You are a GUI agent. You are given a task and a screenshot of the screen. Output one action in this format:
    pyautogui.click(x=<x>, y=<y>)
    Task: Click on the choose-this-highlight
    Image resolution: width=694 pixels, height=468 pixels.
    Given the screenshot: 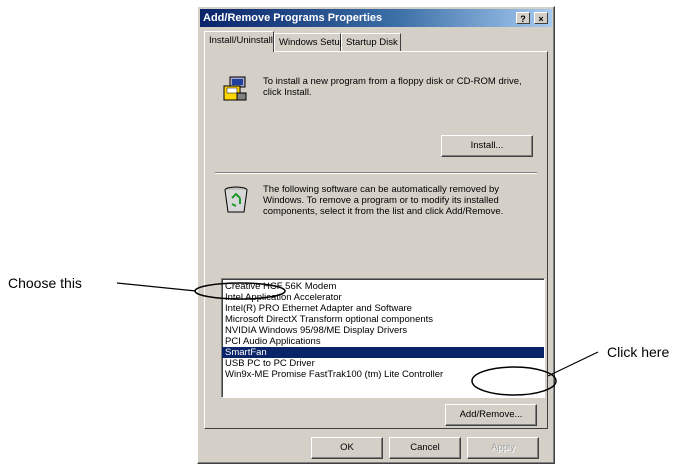 What is the action you would take?
    pyautogui.click(x=240, y=291)
    